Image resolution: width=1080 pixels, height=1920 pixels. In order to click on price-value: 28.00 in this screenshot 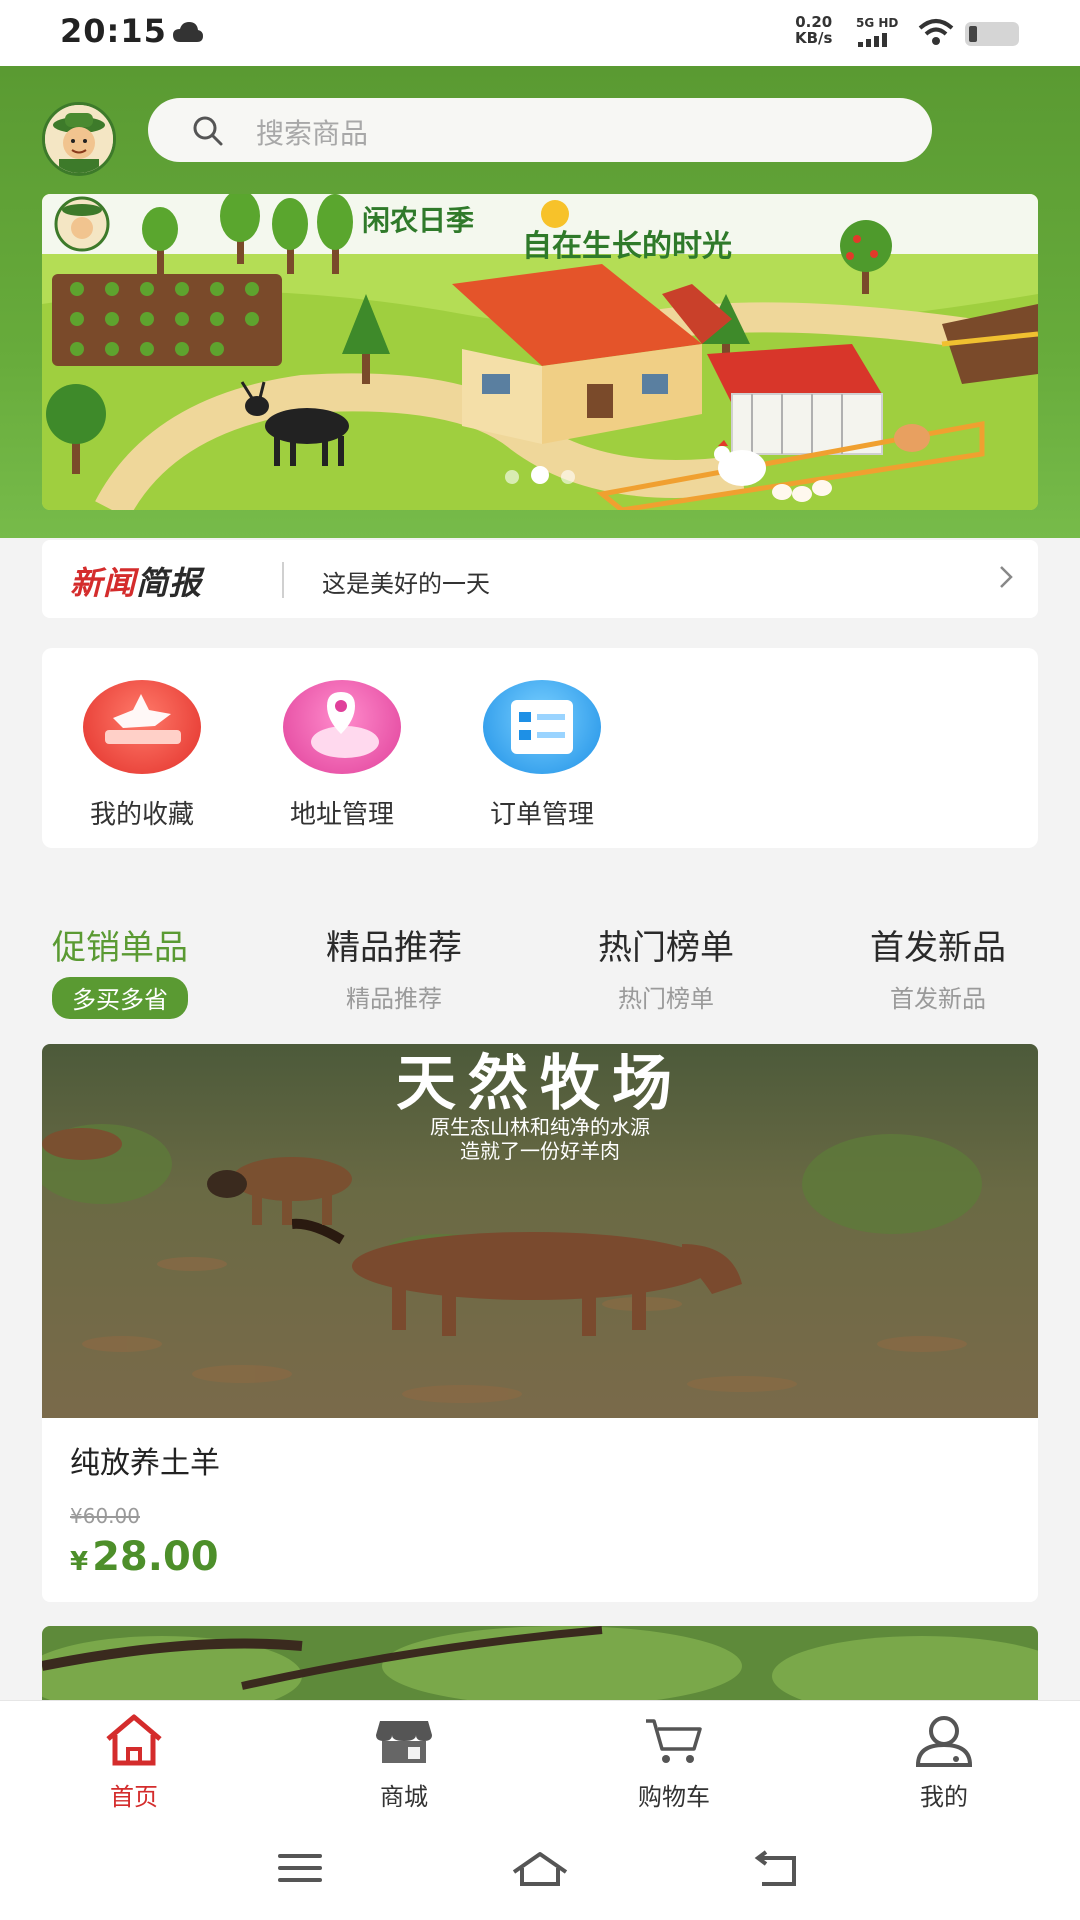, I will do `click(155, 1557)`.